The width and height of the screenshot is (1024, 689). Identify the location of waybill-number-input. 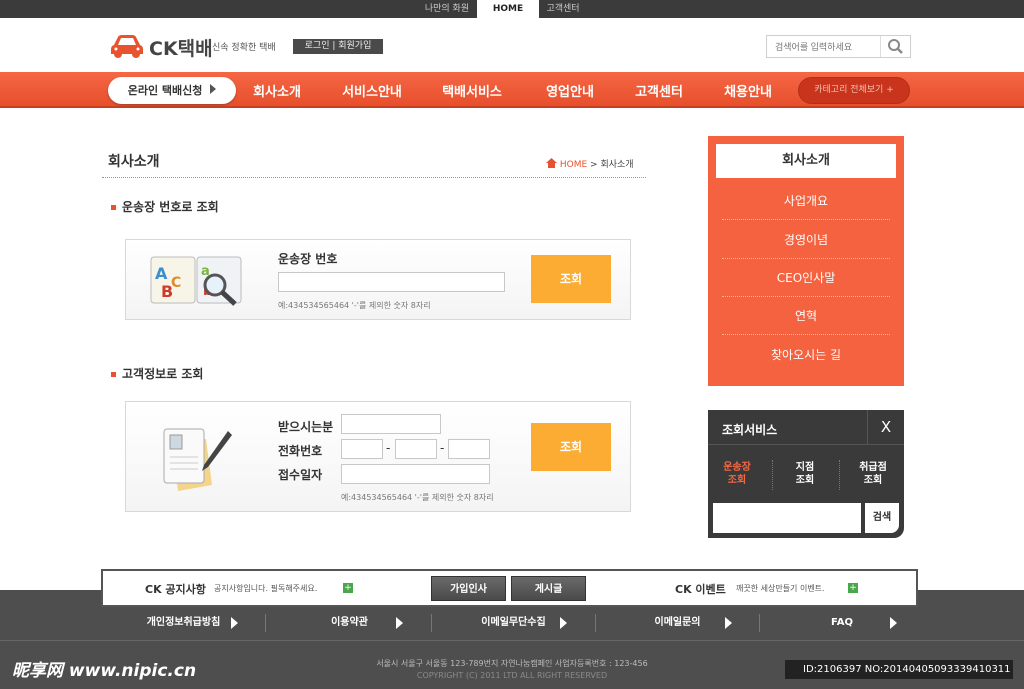
(391, 282).